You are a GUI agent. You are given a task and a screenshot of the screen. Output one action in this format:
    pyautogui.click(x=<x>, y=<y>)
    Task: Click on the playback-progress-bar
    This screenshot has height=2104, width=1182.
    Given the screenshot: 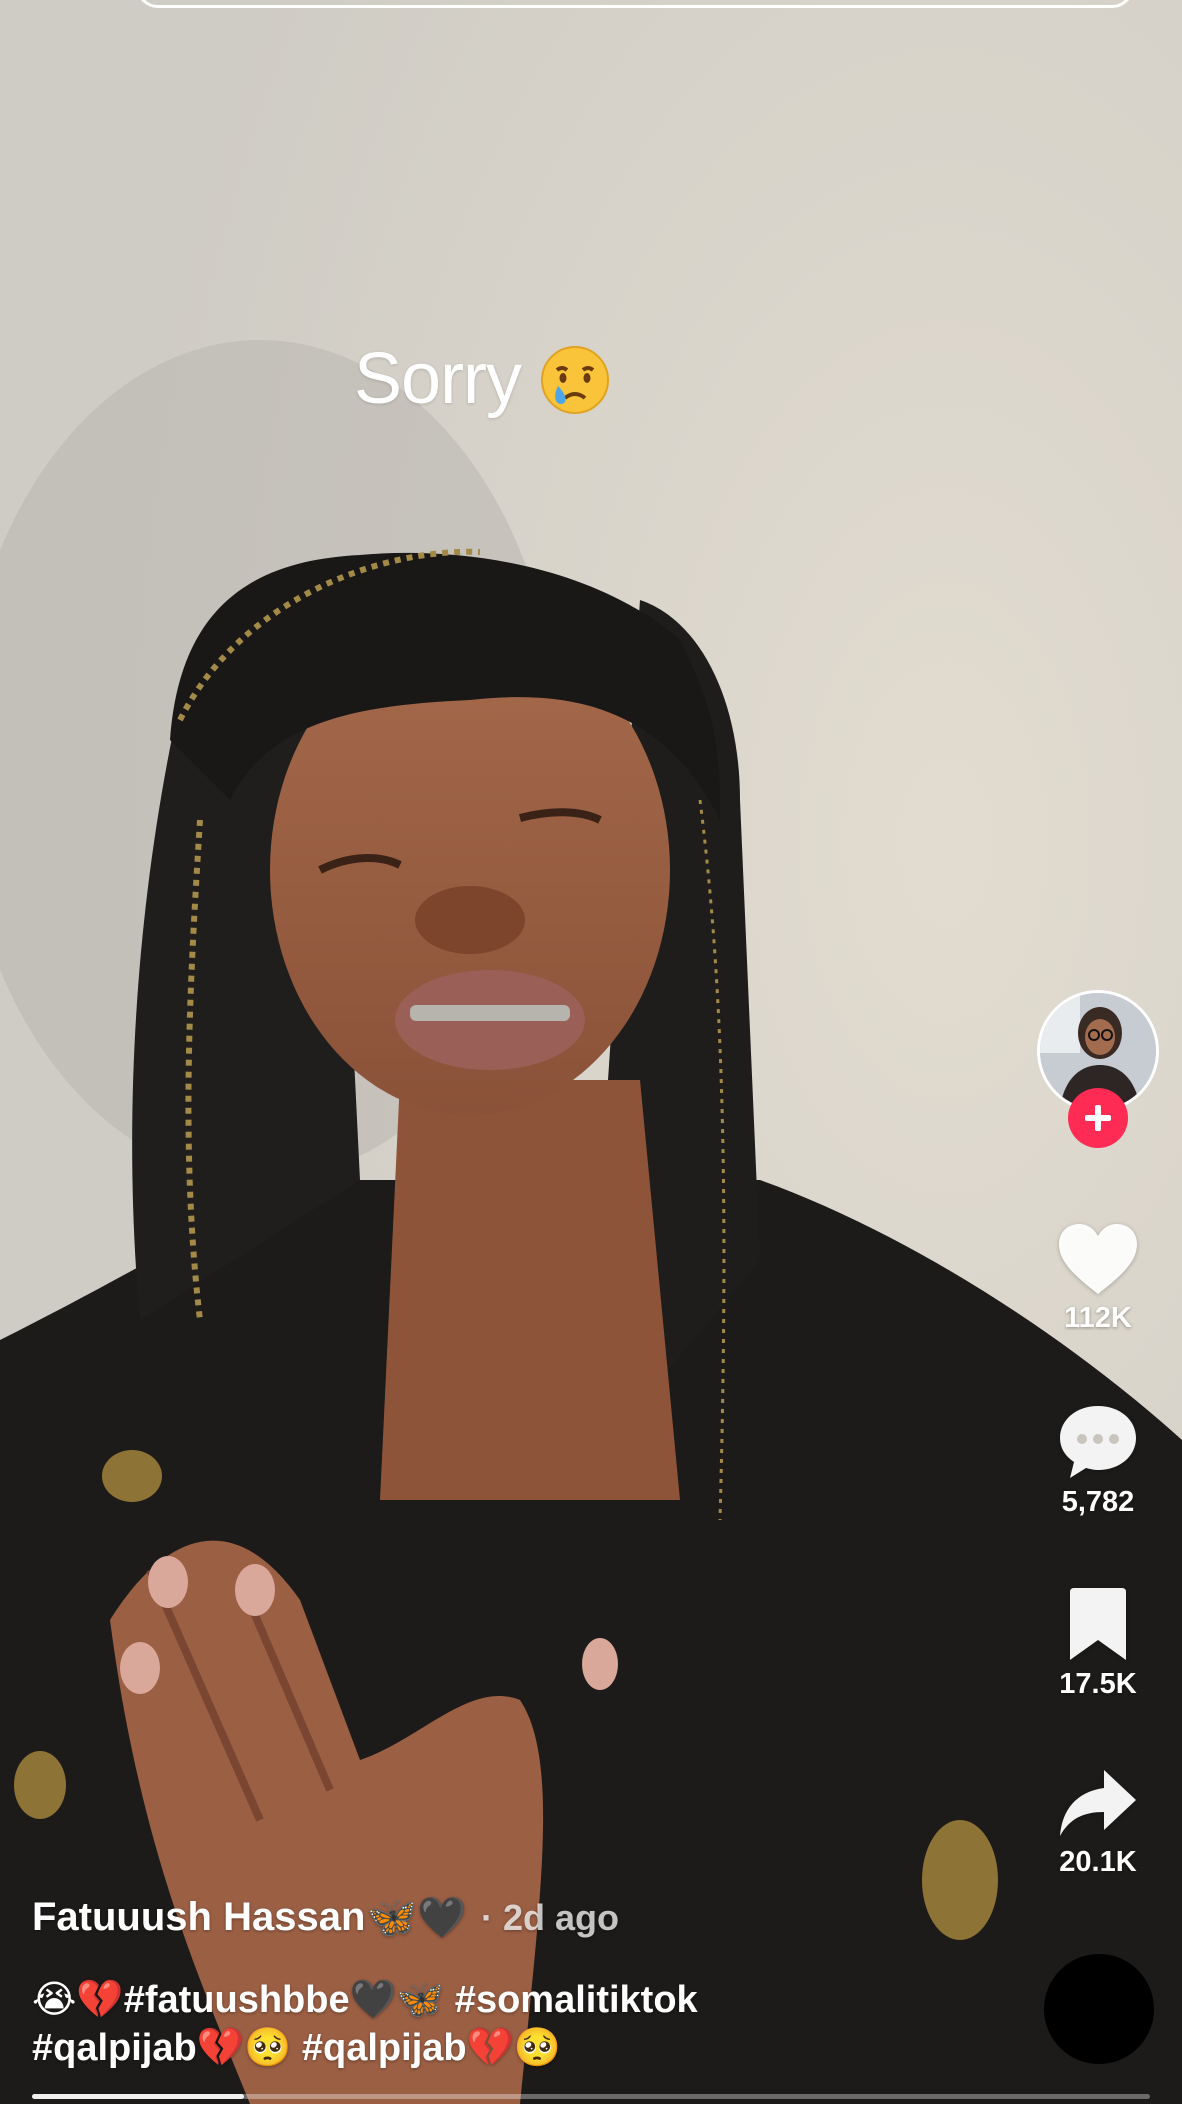 What is the action you would take?
    pyautogui.click(x=591, y=2096)
    